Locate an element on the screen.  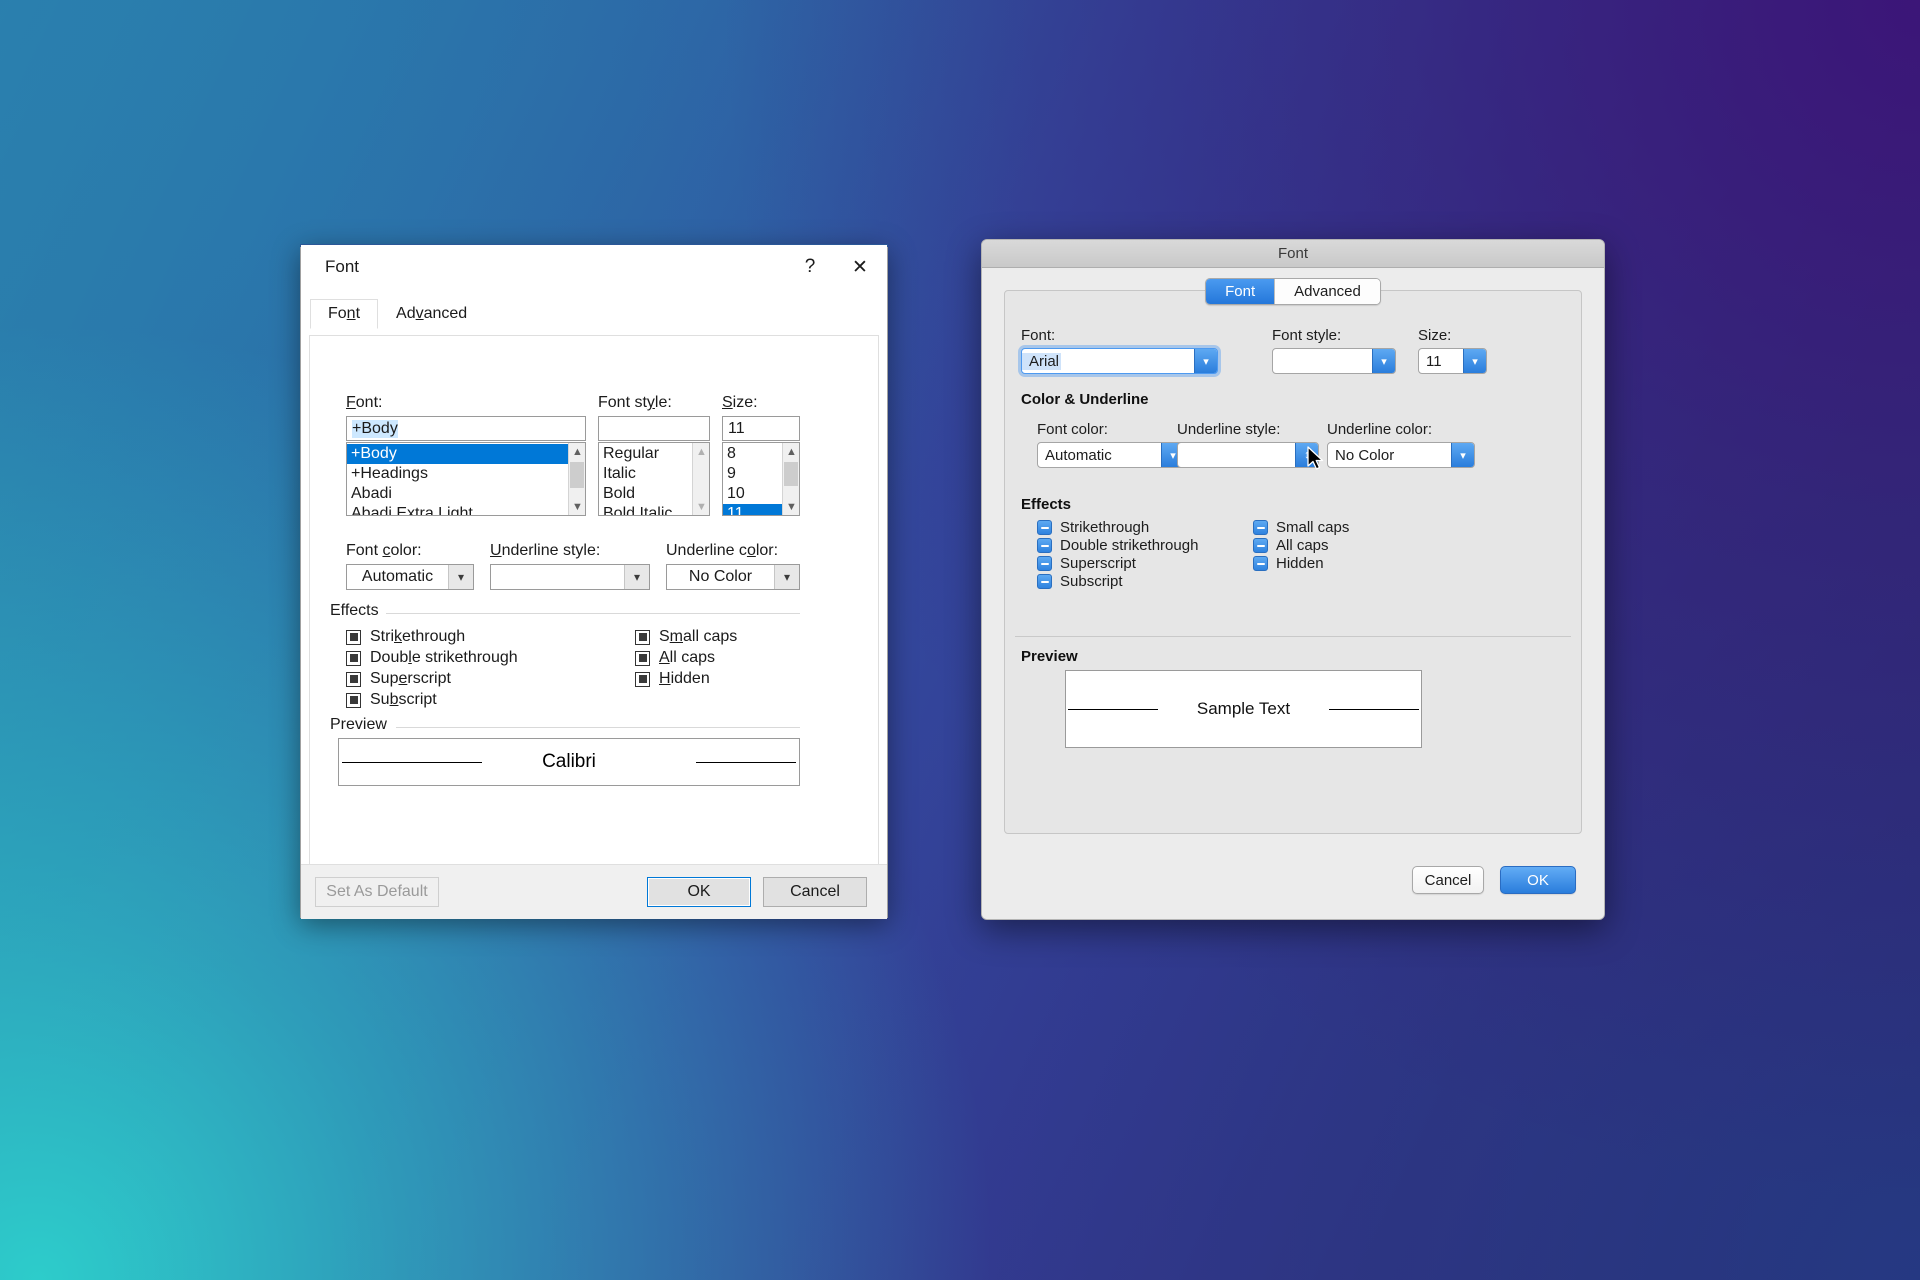
preview-group-title: Preview is located at coordinates (362, 725).